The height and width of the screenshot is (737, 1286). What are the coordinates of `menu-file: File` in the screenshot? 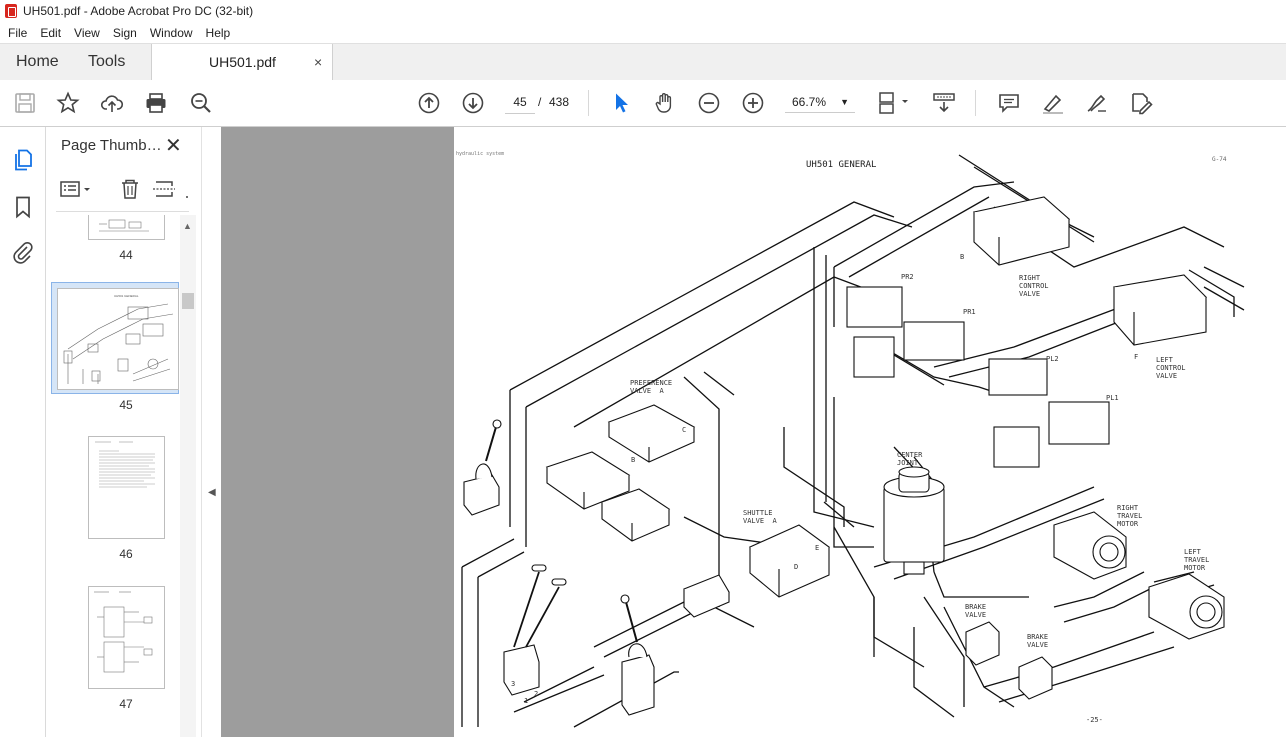 It's located at (16, 33).